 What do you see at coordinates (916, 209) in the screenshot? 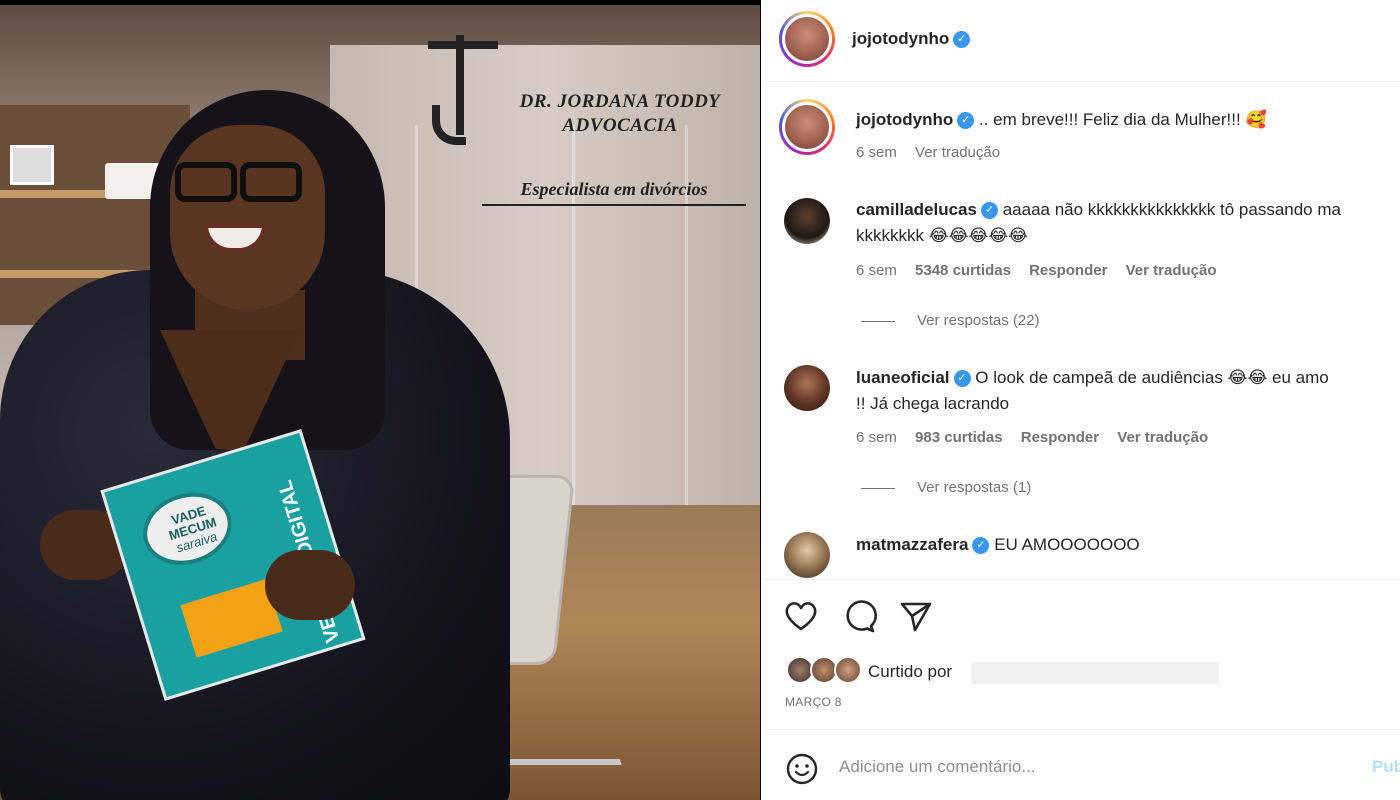
I see `comment-username: camilladelucas` at bounding box center [916, 209].